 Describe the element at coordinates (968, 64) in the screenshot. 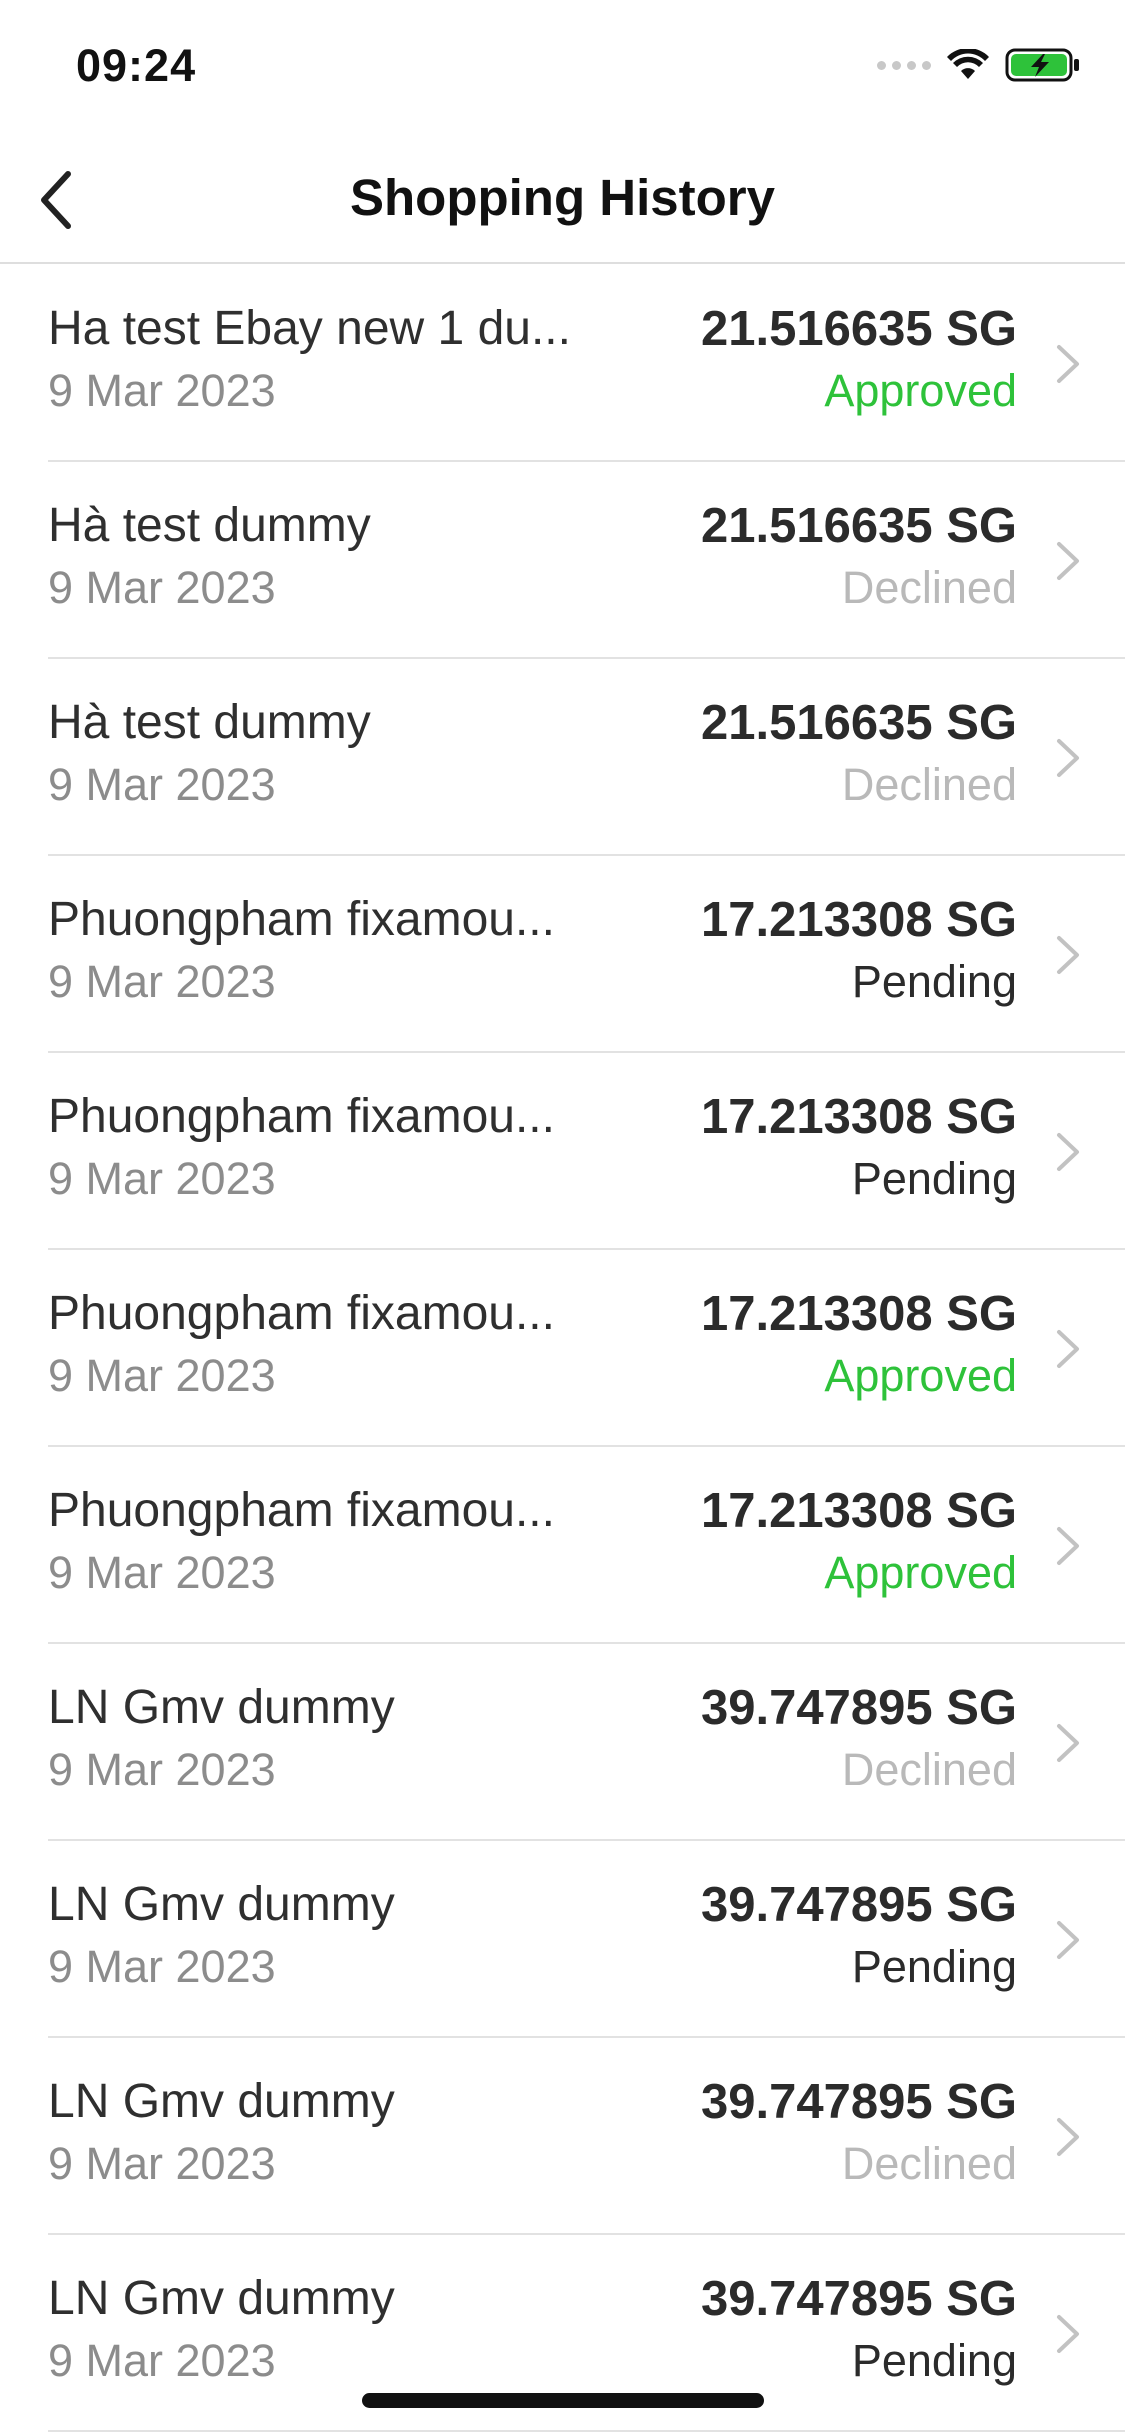

I see `wifi-icon` at that location.